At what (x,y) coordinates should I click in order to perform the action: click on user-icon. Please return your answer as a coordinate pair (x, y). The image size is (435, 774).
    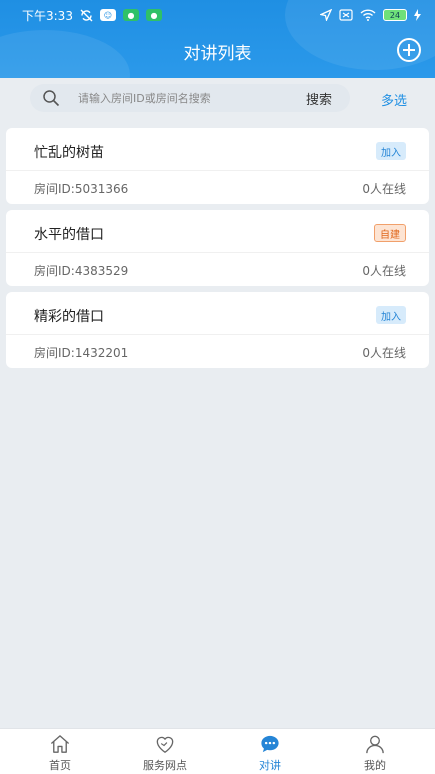
    Looking at the image, I should click on (375, 744).